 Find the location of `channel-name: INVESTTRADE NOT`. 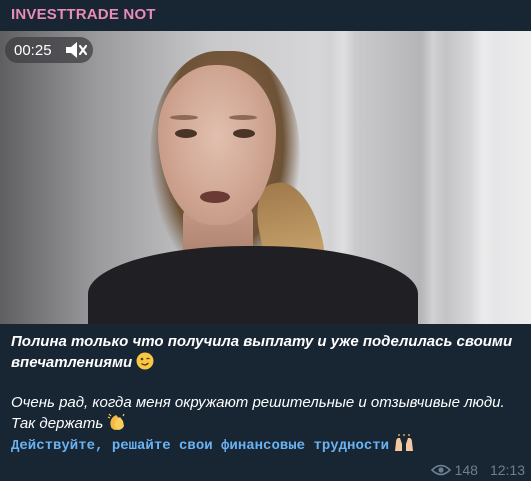

channel-name: INVESTTRADE NOT is located at coordinates (83, 14).